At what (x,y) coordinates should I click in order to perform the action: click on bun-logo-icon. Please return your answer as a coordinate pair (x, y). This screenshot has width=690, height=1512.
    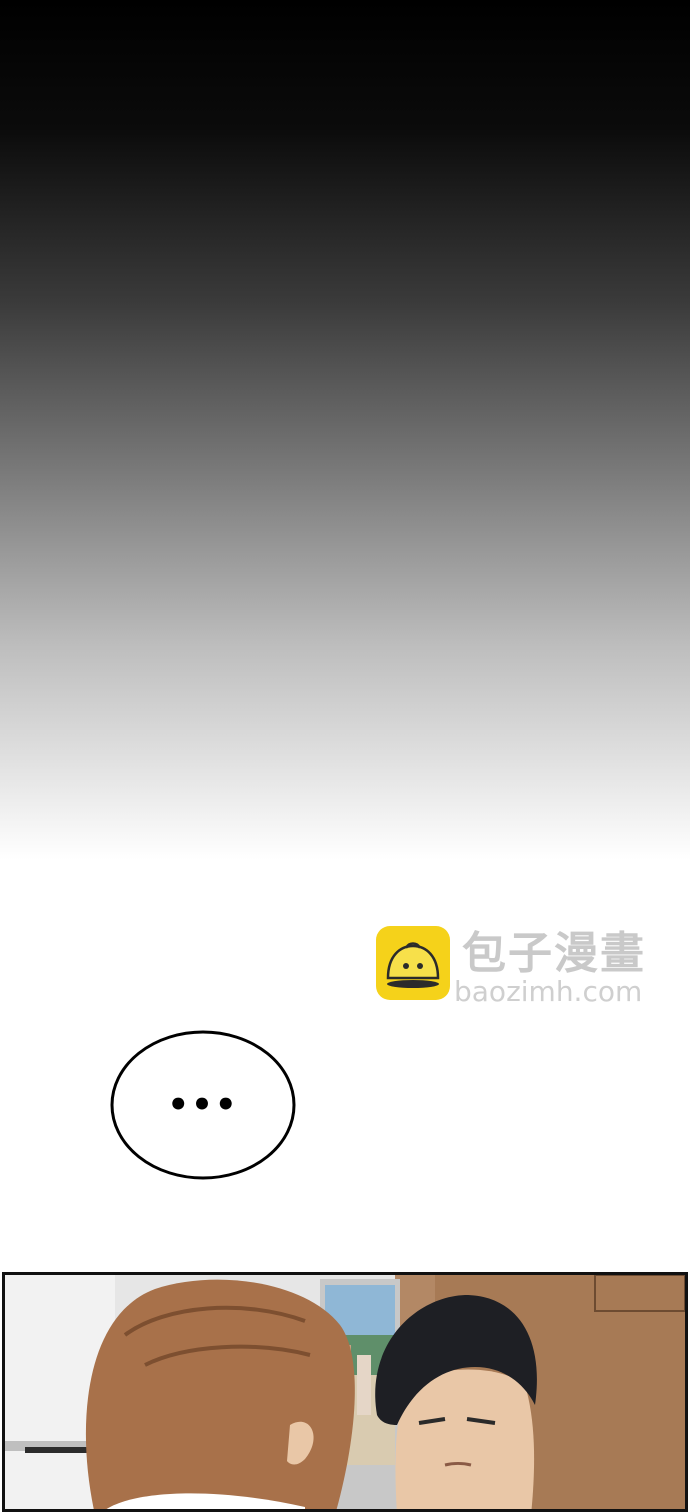
    Looking at the image, I should click on (413, 963).